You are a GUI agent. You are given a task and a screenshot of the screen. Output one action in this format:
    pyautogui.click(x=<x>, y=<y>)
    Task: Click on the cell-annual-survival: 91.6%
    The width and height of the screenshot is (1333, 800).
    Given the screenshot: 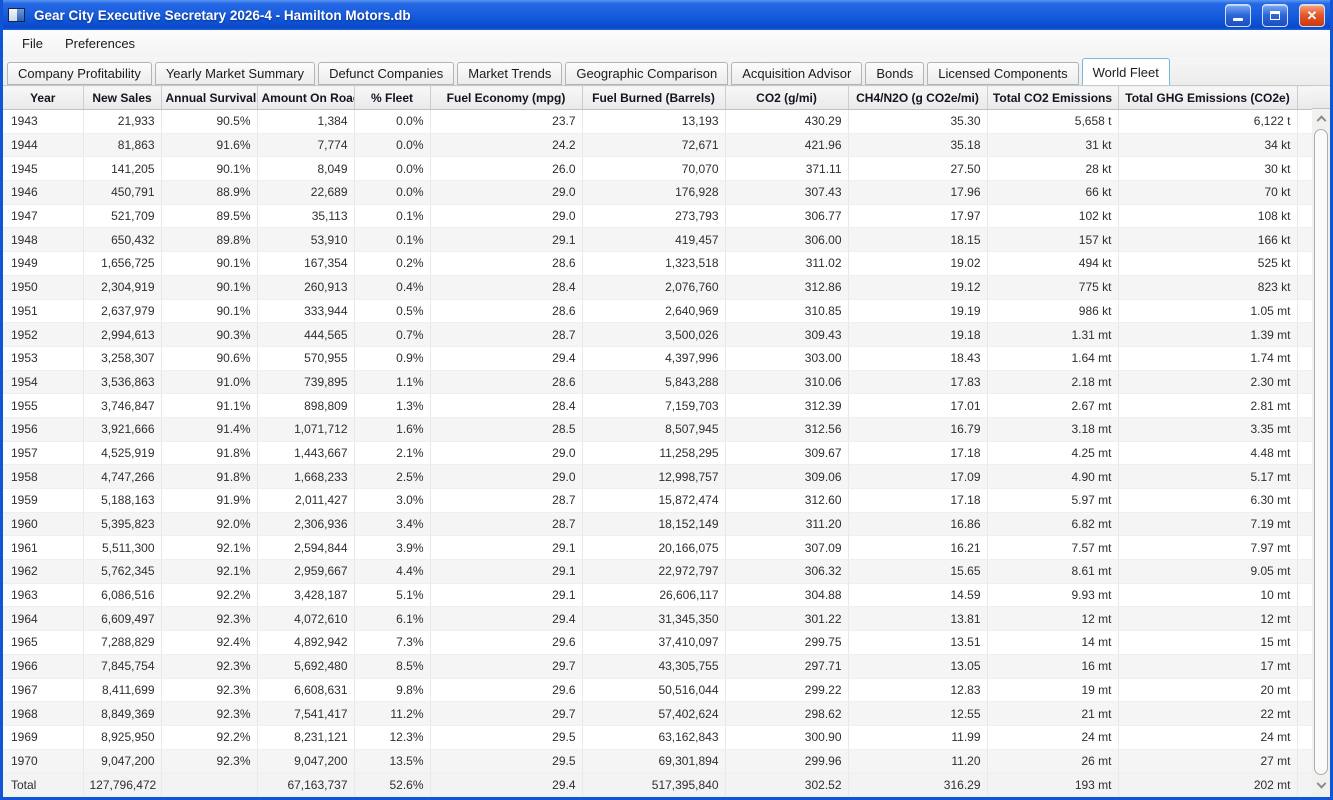 What is the action you would take?
    pyautogui.click(x=209, y=145)
    